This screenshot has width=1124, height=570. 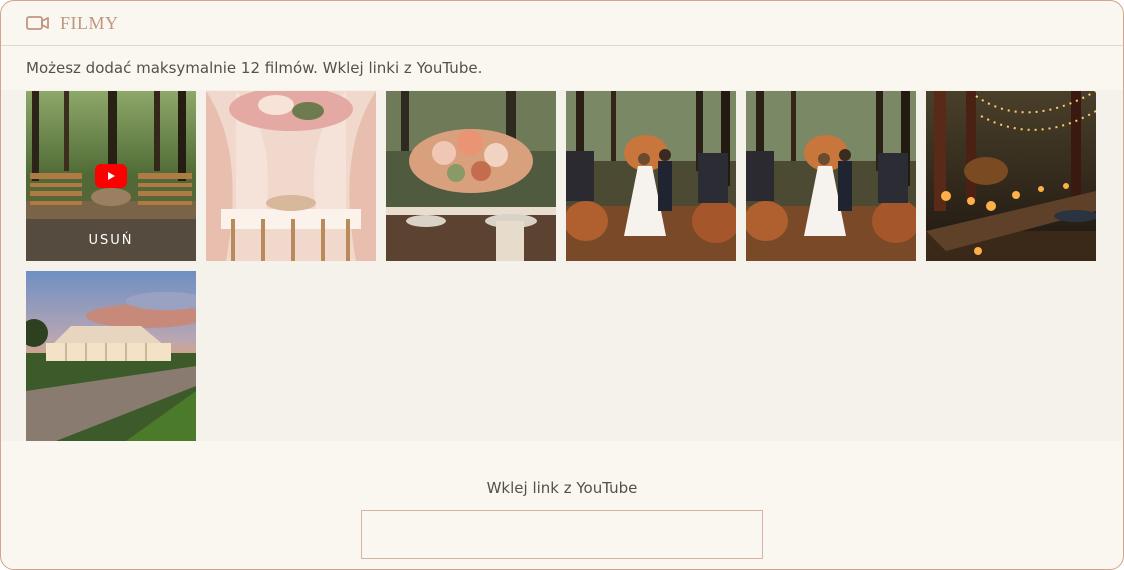 I want to click on video-thumbnail: USUŃ, so click(x=111, y=176).